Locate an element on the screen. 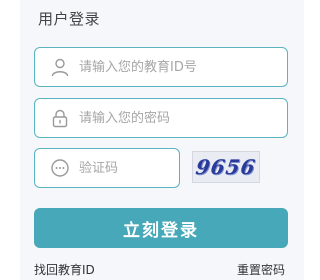 Image resolution: width=320 pixels, height=280 pixels. captcha-image: 9656 is located at coordinates (226, 167).